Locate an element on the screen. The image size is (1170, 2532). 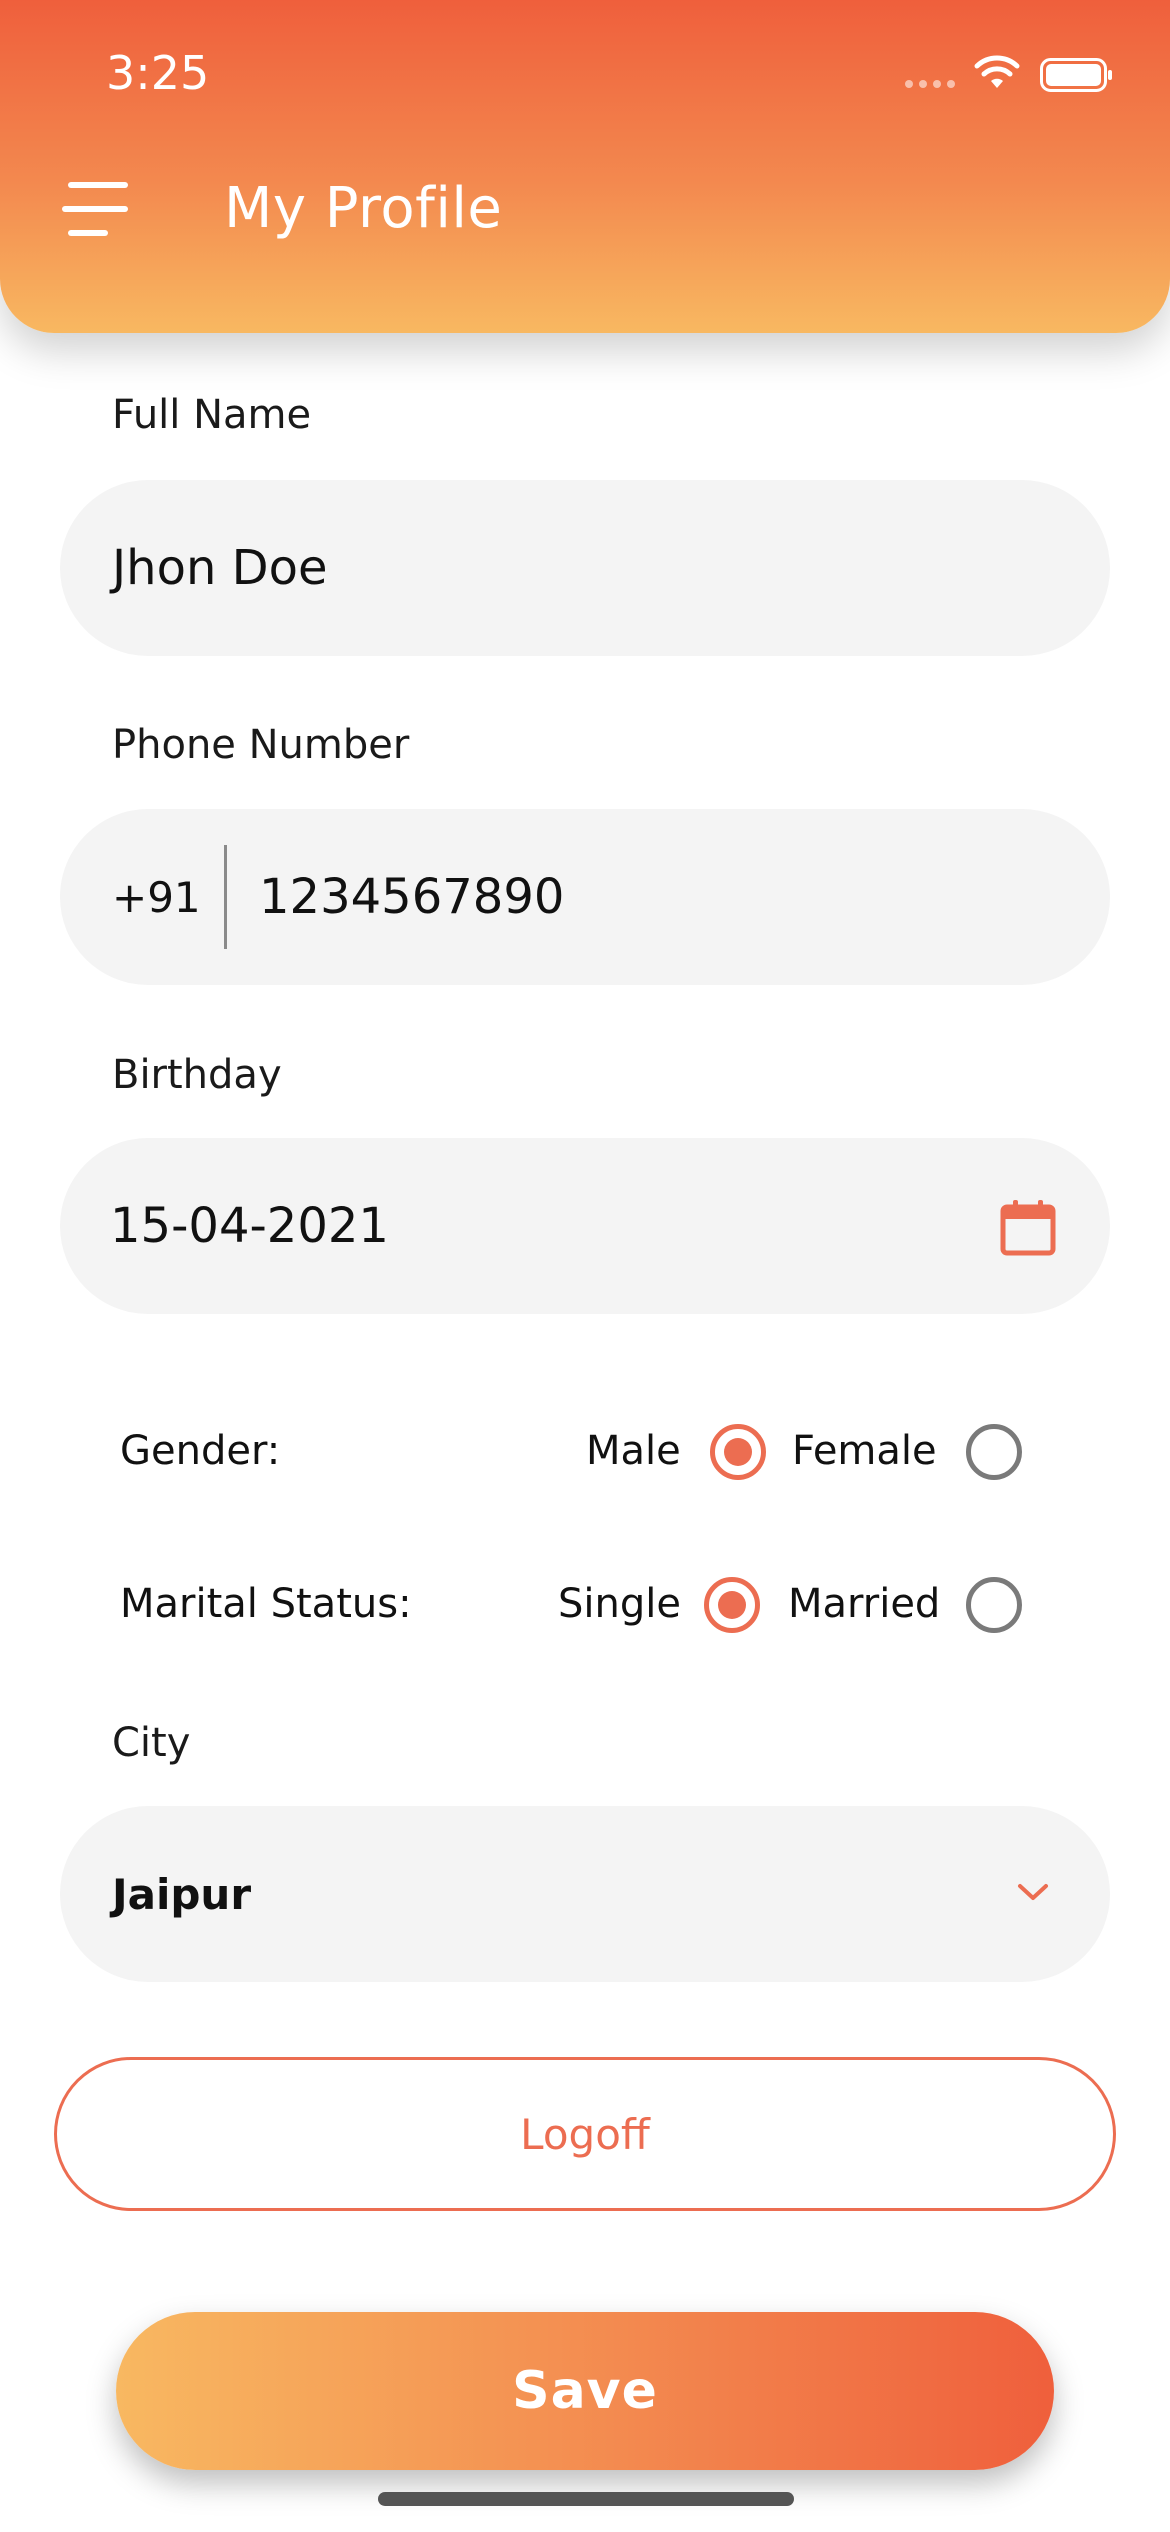
gender-label: Gender: is located at coordinates (200, 1451).